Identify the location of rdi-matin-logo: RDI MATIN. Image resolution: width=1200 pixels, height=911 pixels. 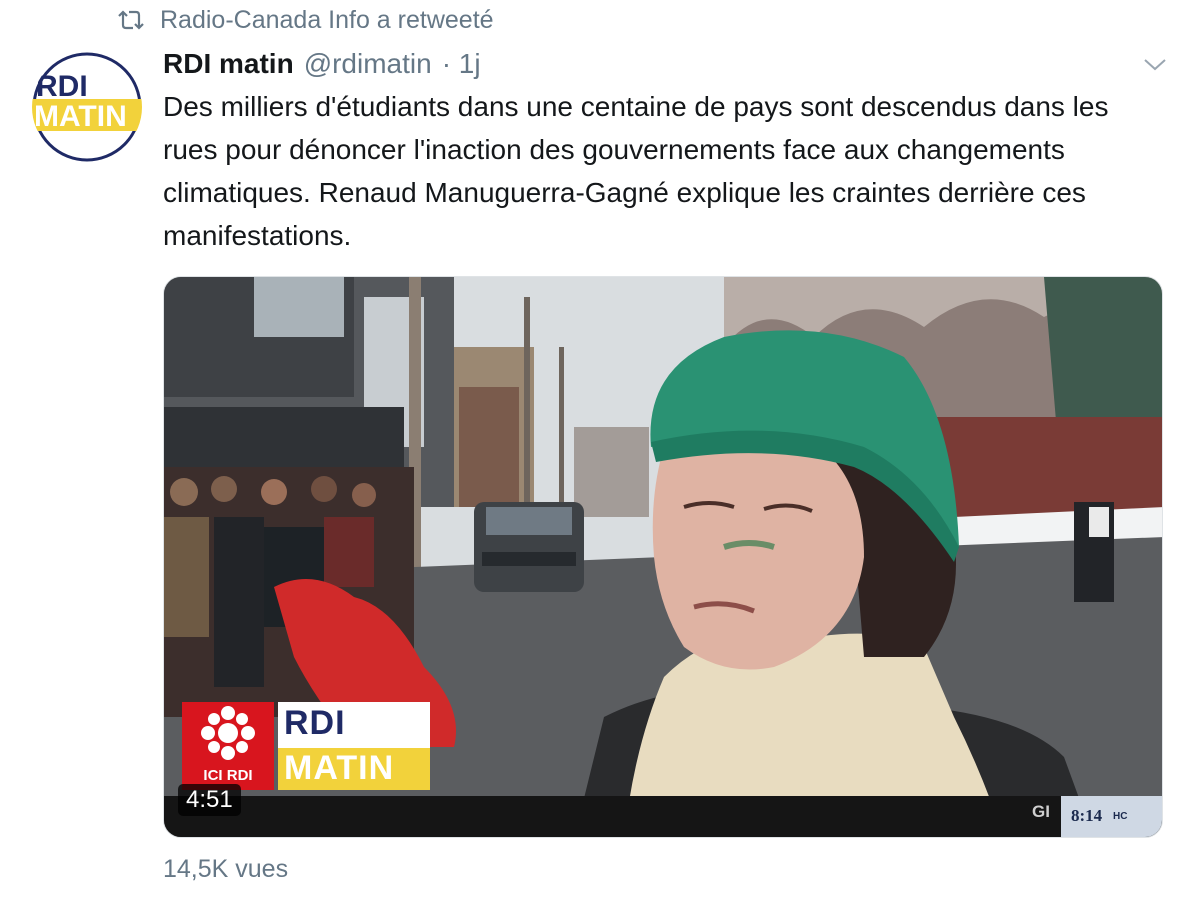
(87, 107).